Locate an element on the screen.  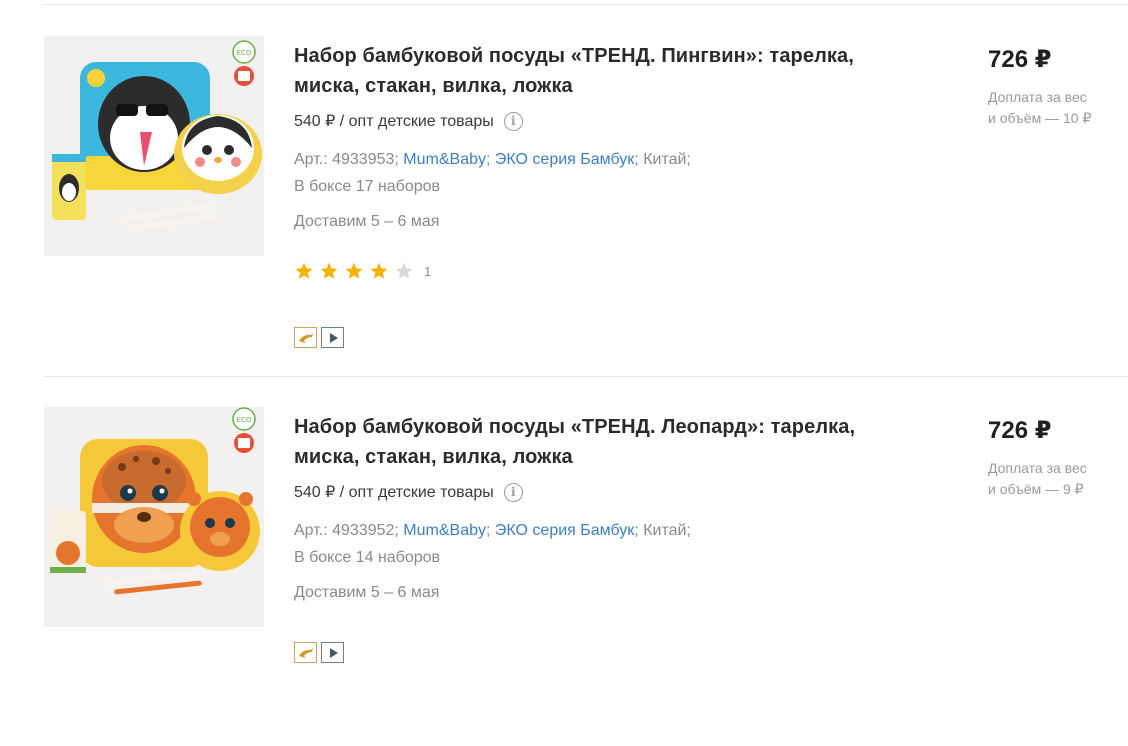
rating: 1 is located at coordinates (362, 271).